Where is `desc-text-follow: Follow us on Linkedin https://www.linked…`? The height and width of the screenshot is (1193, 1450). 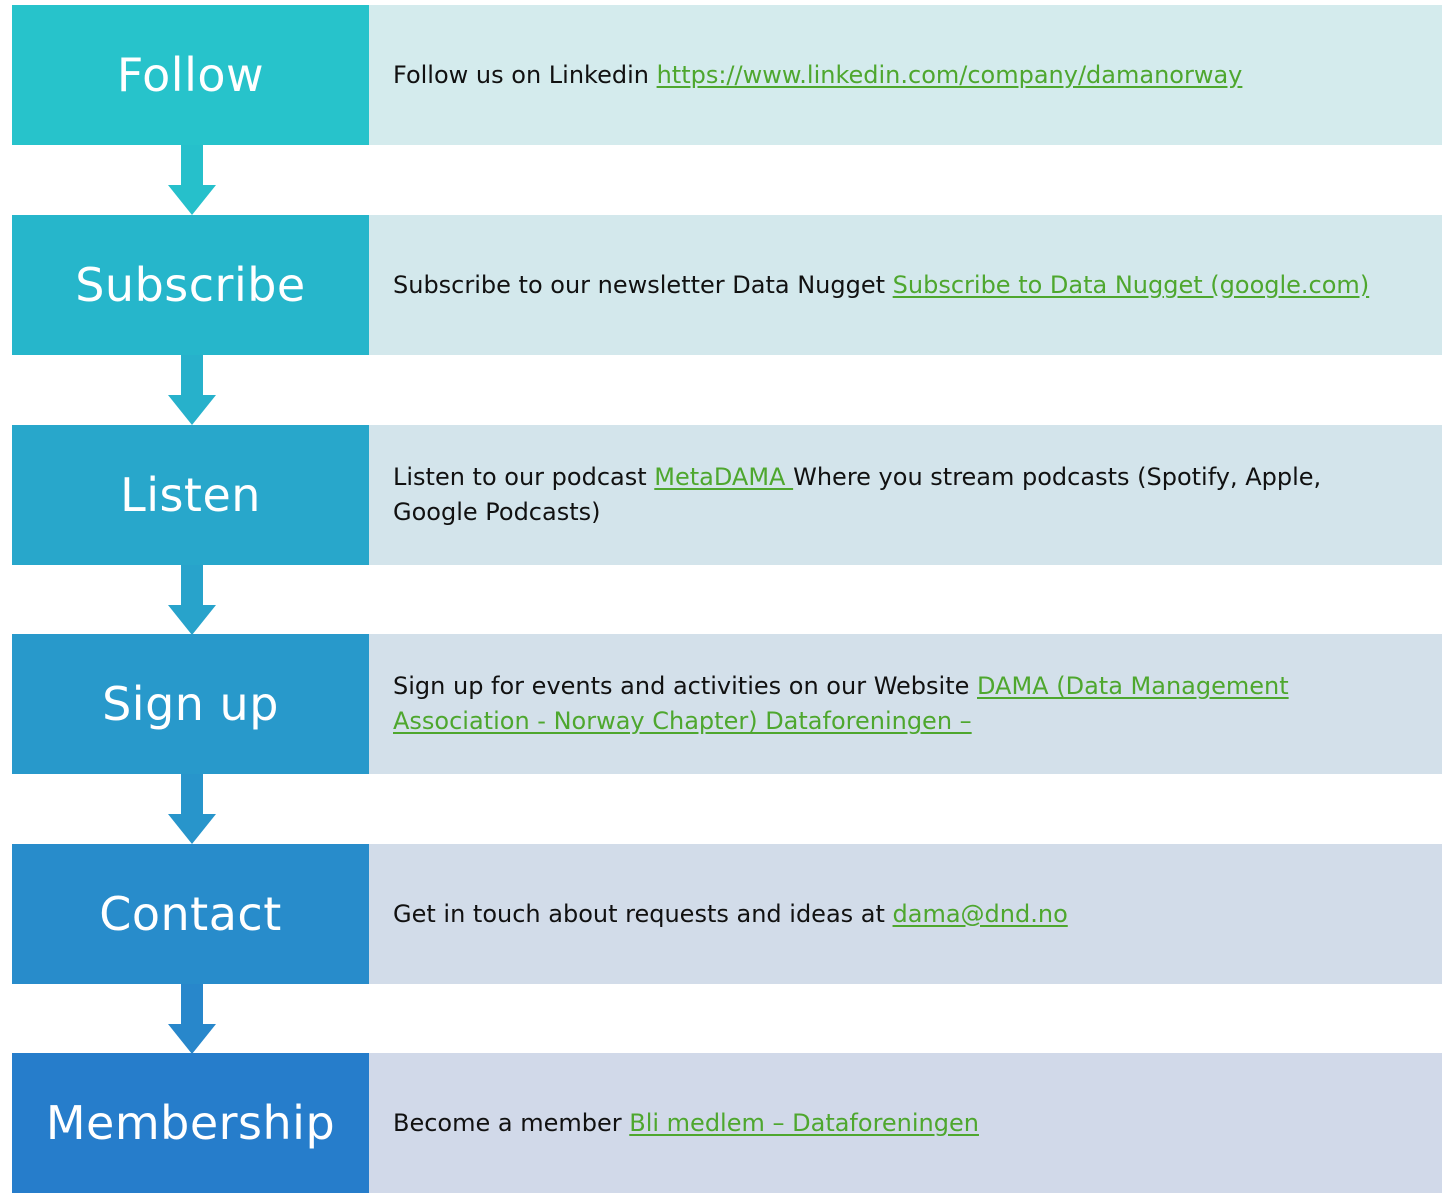 desc-text-follow: Follow us on Linkedin https://www.linked… is located at coordinates (817, 75).